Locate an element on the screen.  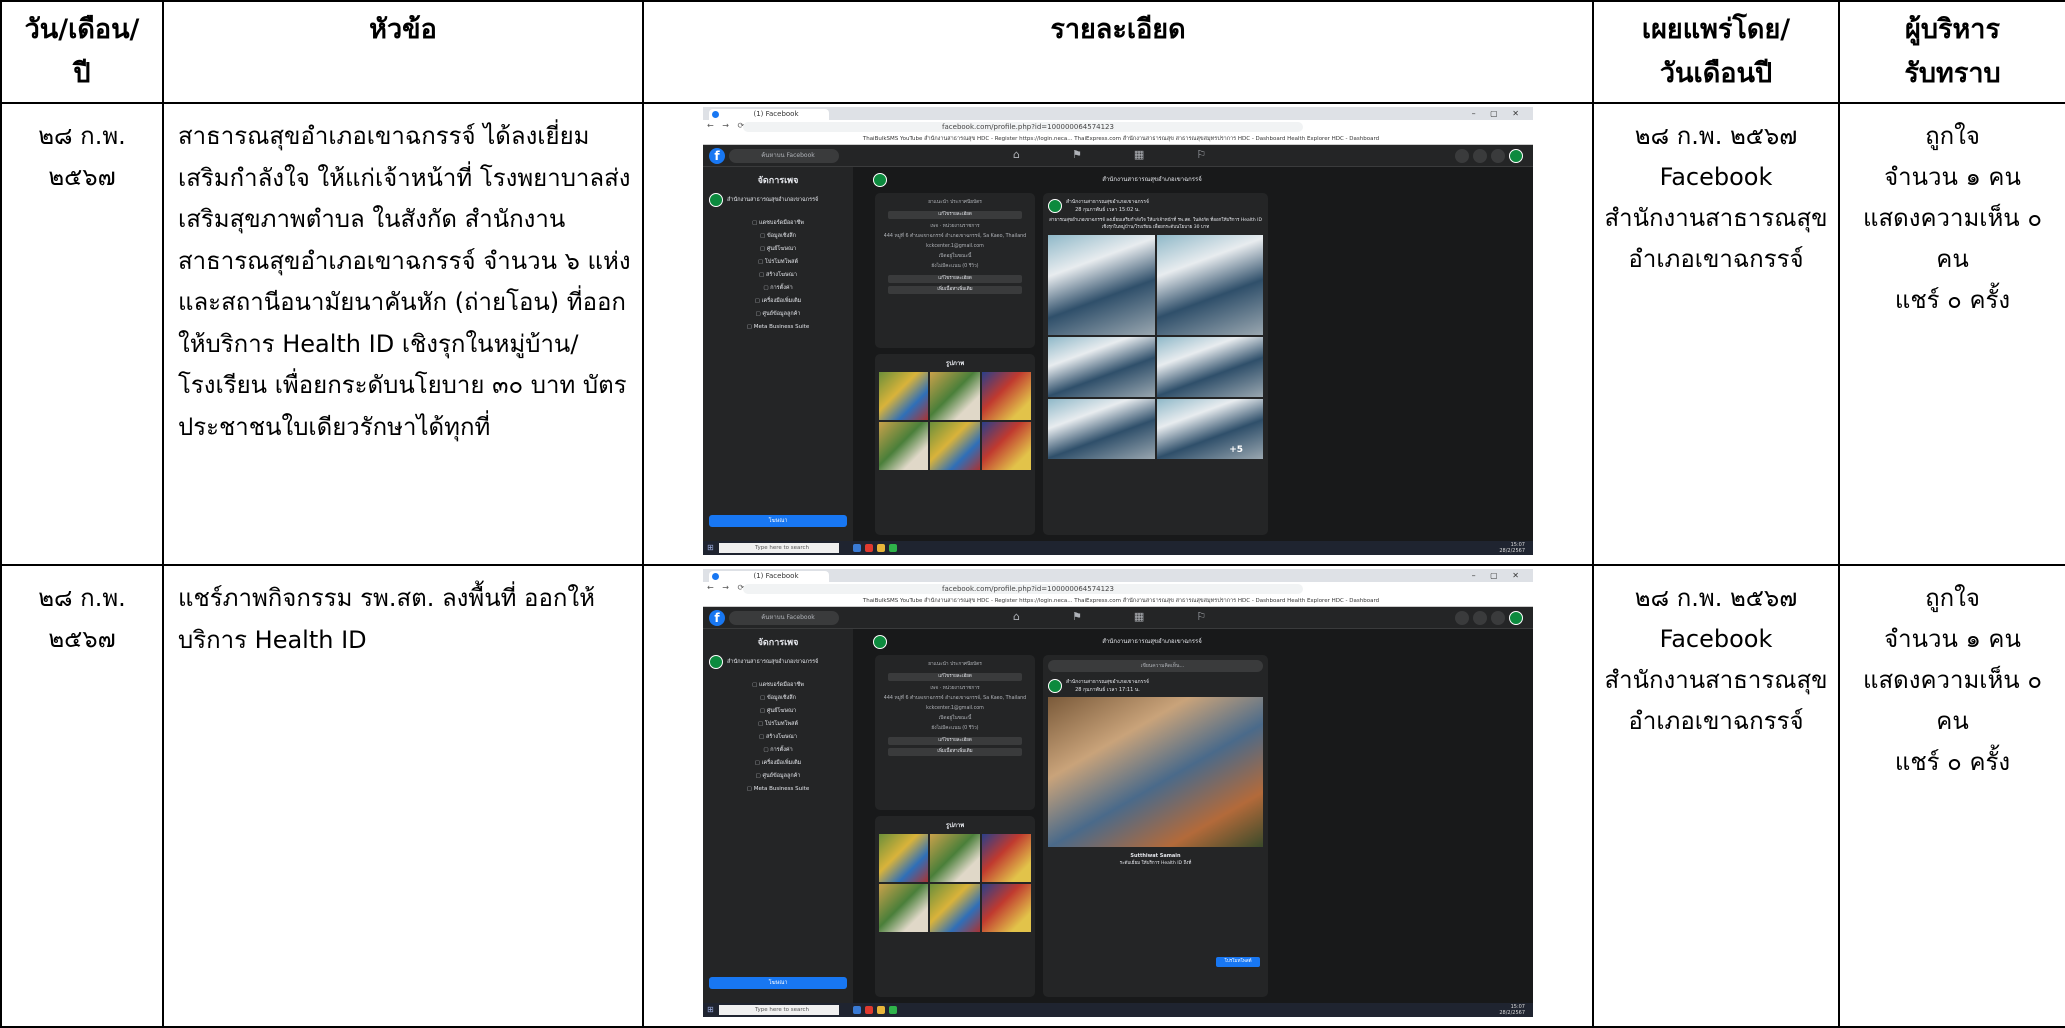
row1-date-line2: ๒๕๖๗ is located at coordinates (82, 177).